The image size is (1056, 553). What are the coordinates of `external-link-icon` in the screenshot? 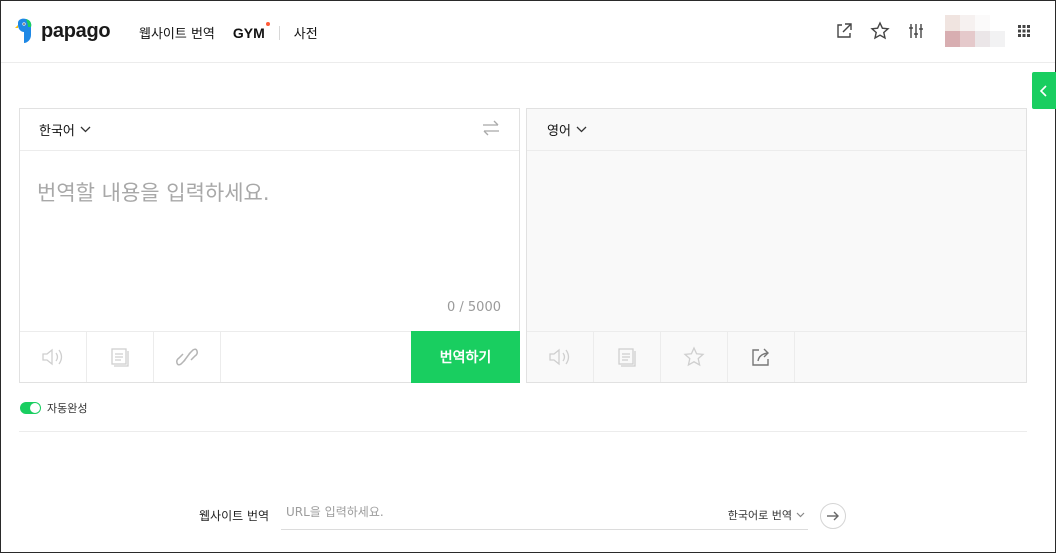 It's located at (844, 31).